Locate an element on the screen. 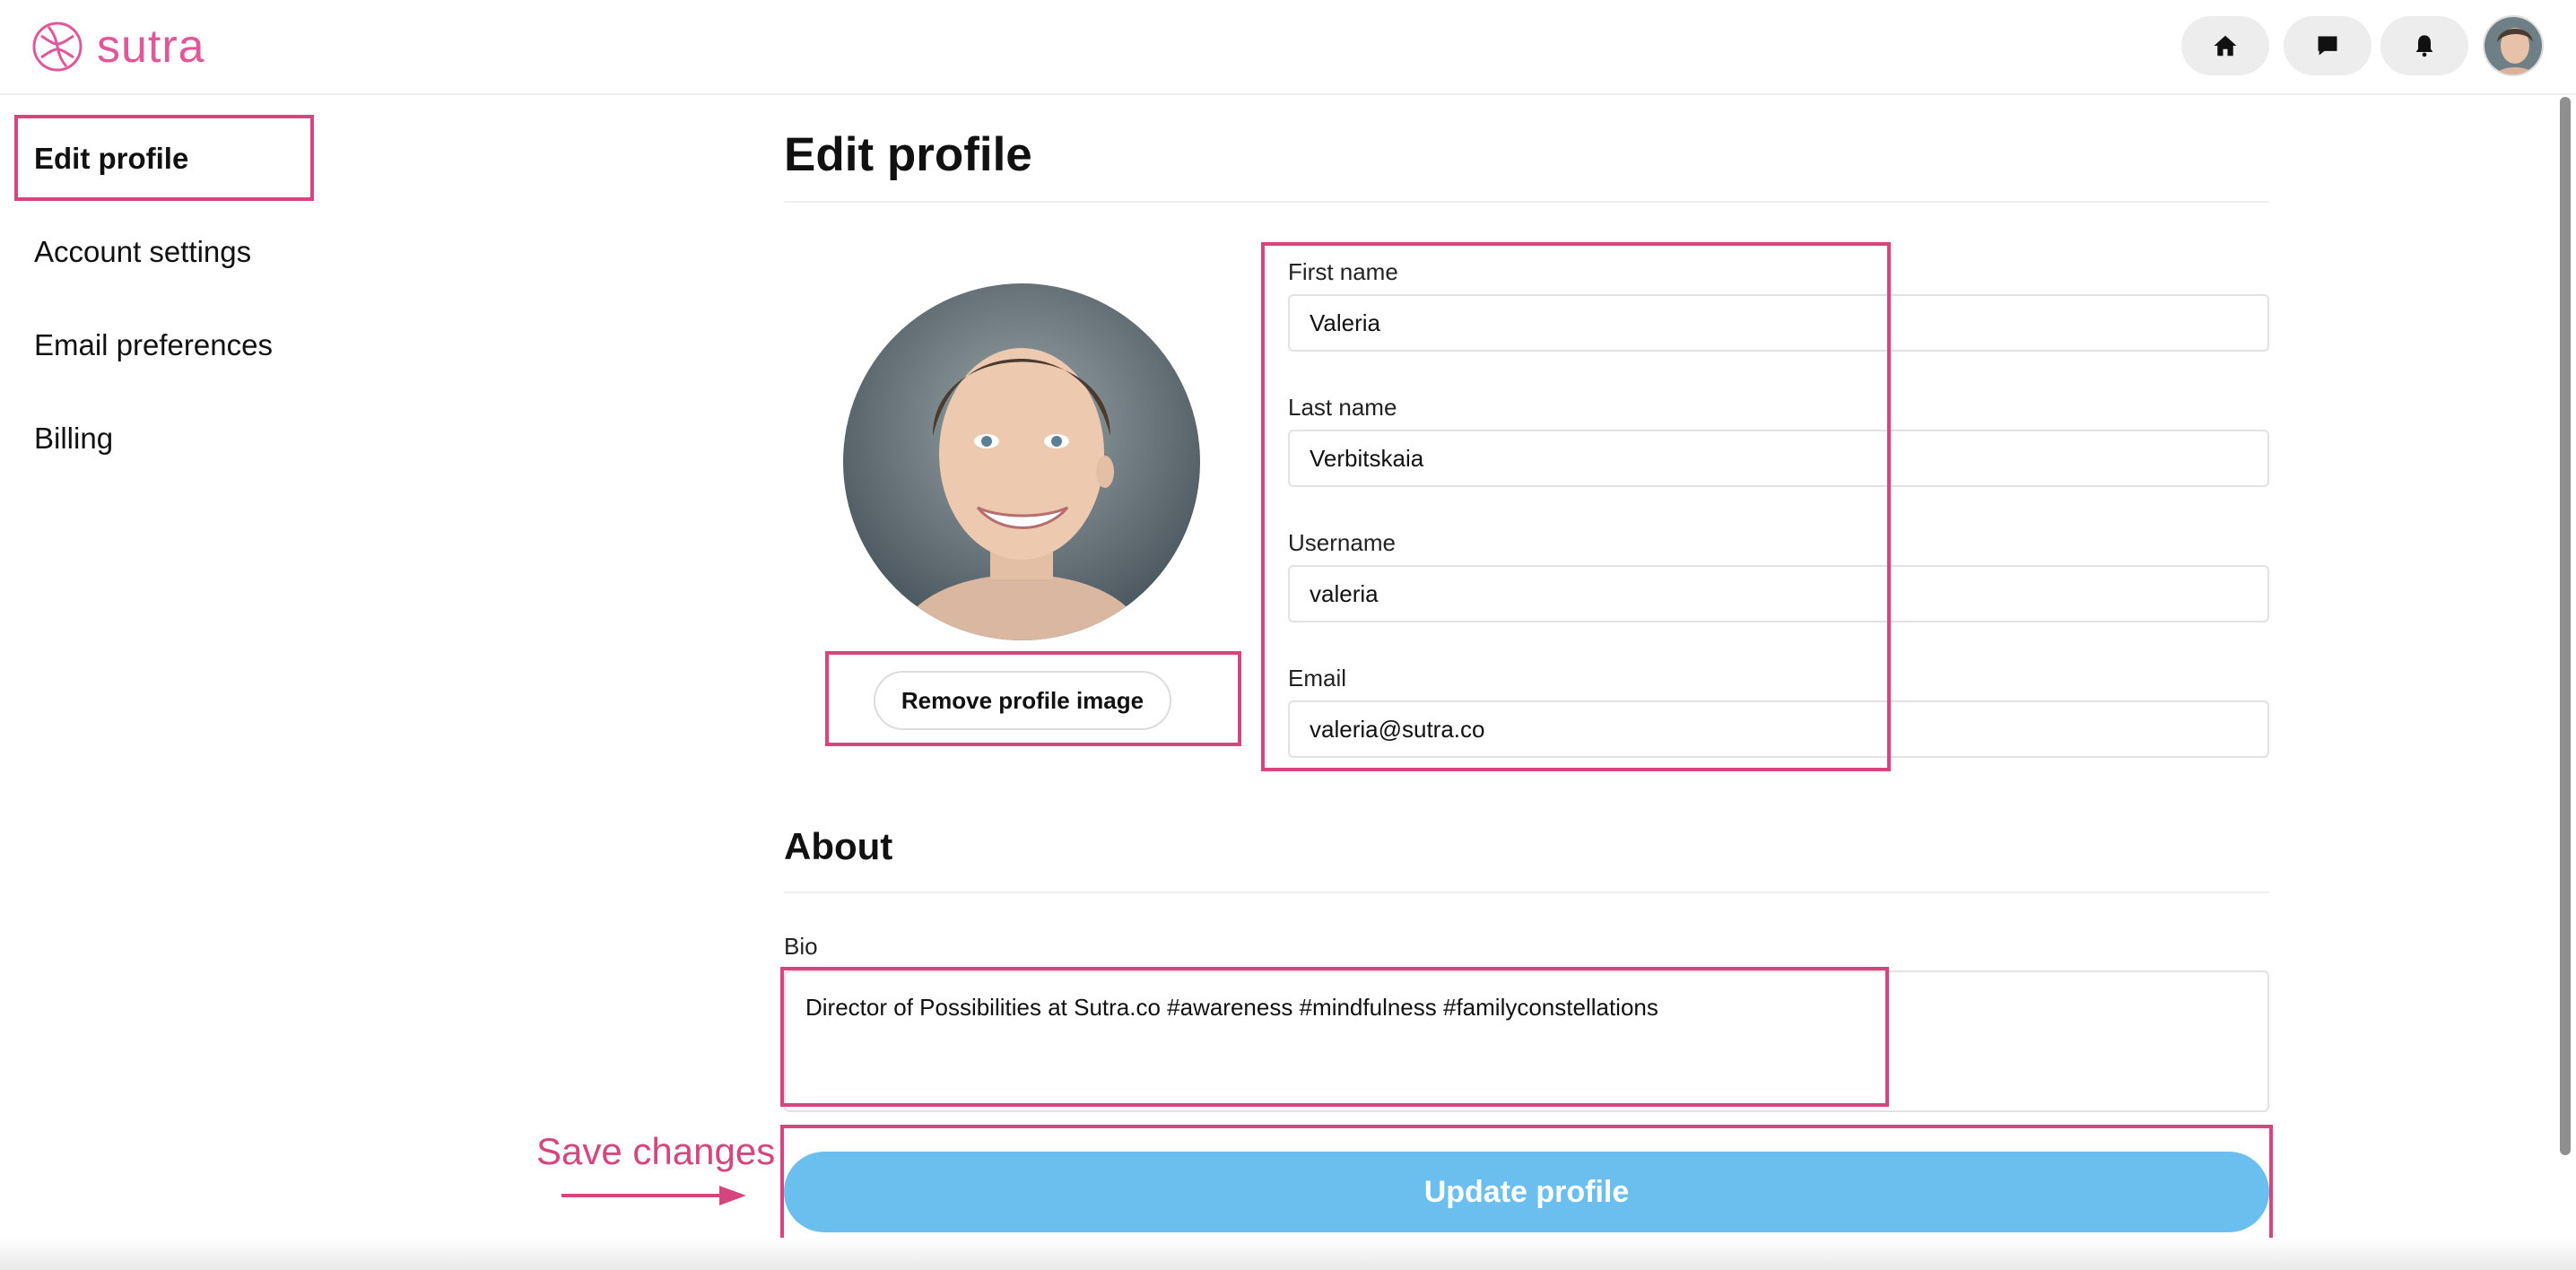  arrow-right-icon is located at coordinates (653, 1195).